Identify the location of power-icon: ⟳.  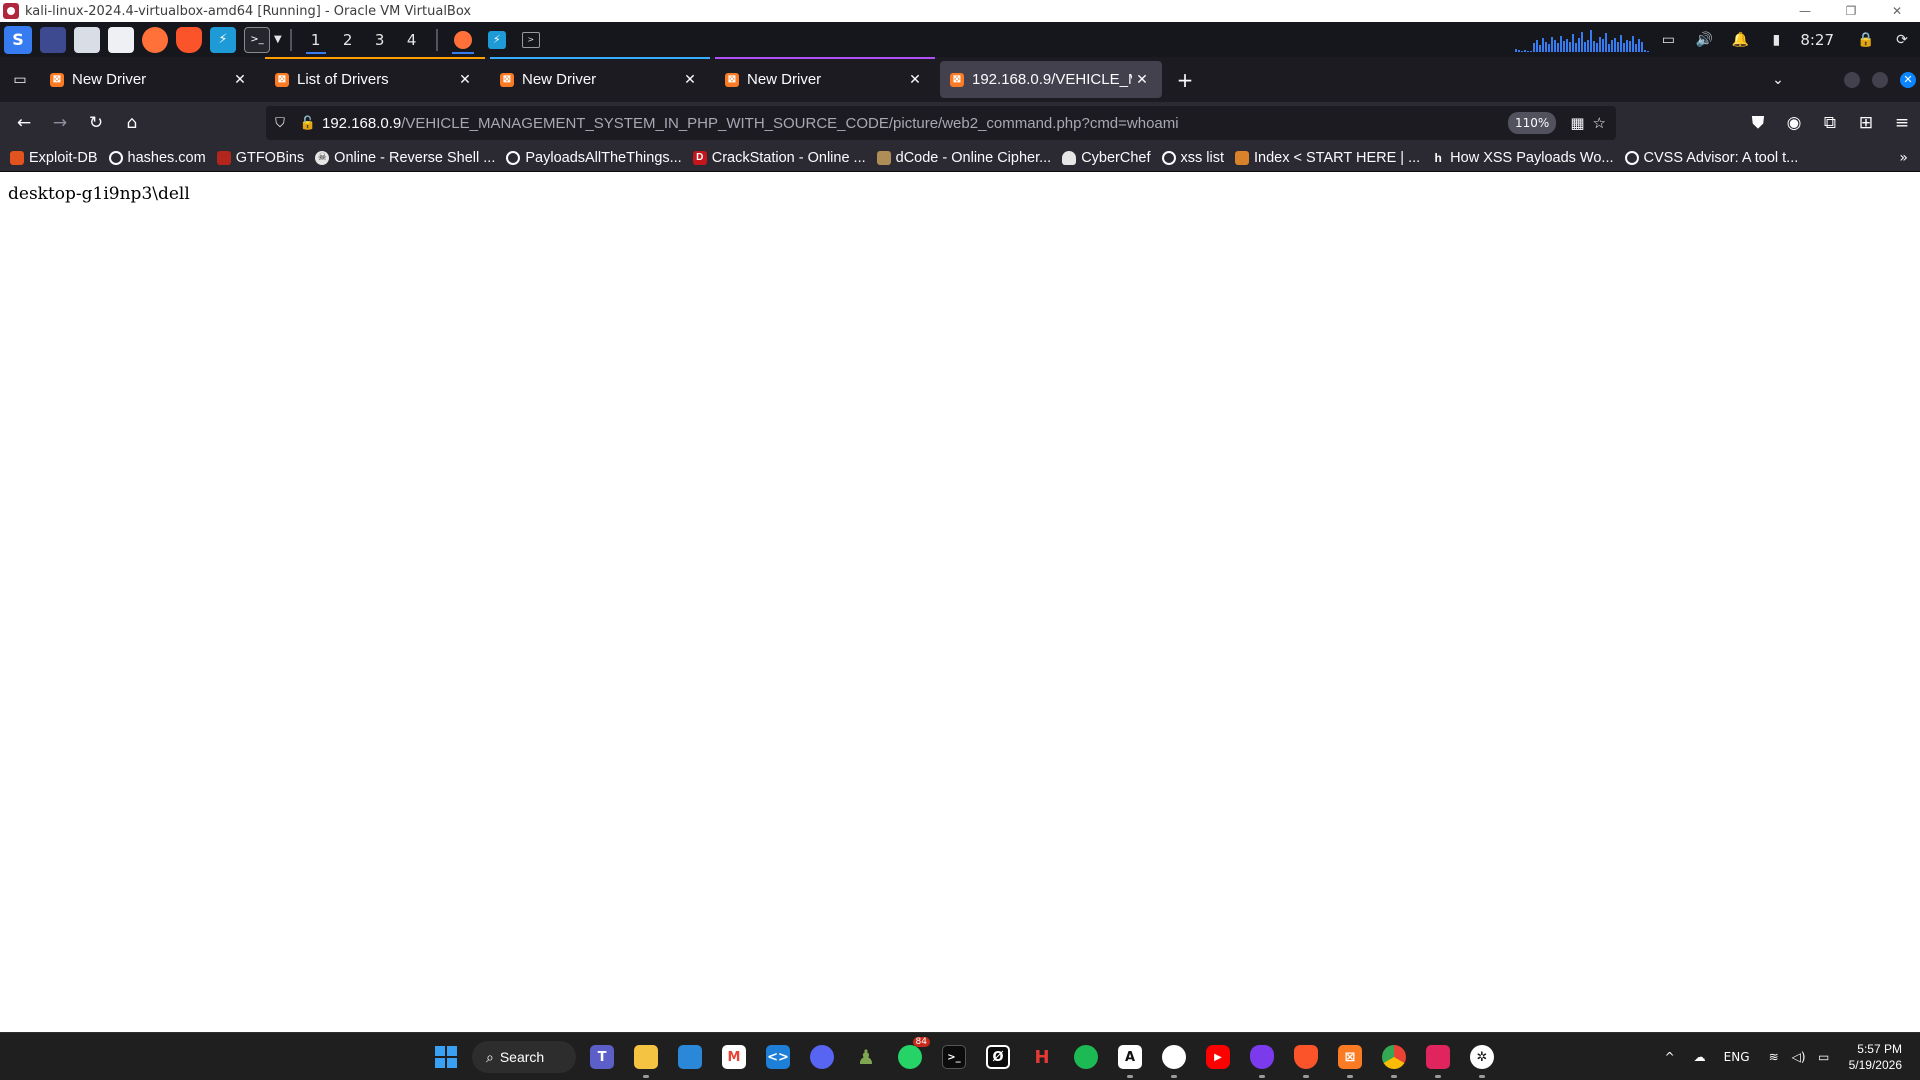
(1902, 39).